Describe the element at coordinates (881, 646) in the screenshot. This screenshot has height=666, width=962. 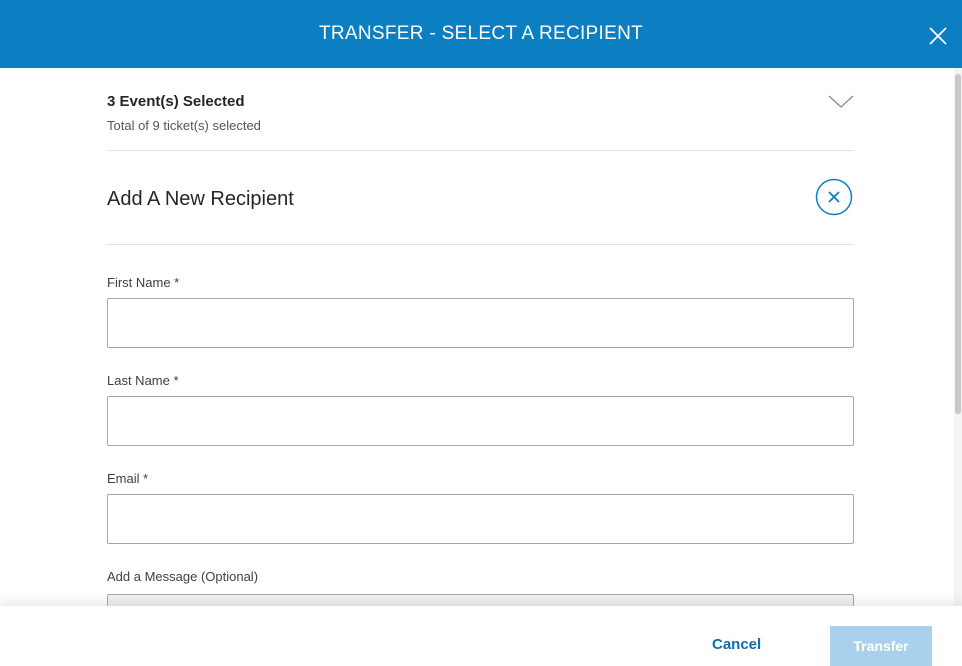
I see `transfer-button: Transfer` at that location.